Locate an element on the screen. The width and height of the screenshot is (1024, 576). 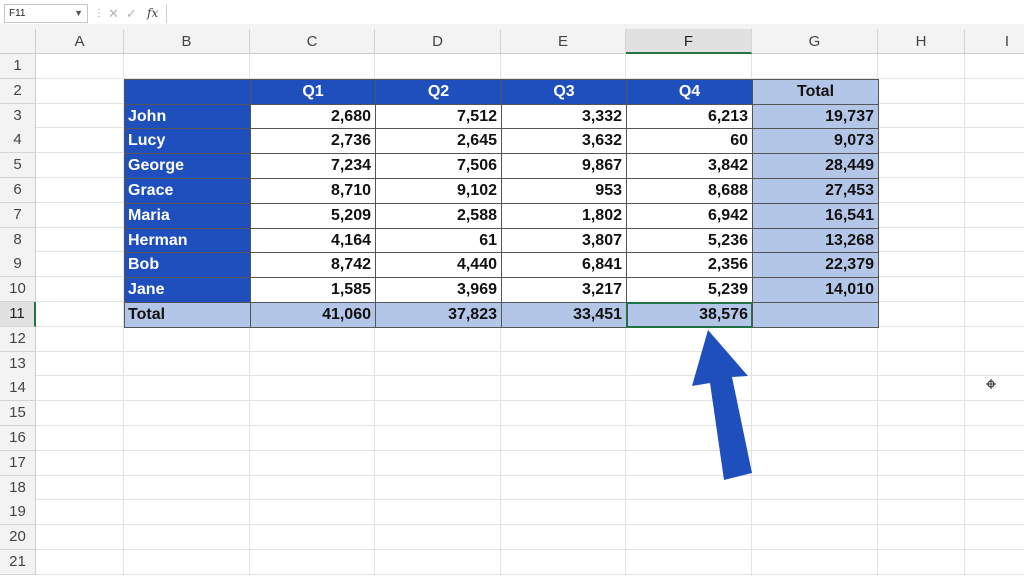
value-cell: 2,680 is located at coordinates (313, 116).